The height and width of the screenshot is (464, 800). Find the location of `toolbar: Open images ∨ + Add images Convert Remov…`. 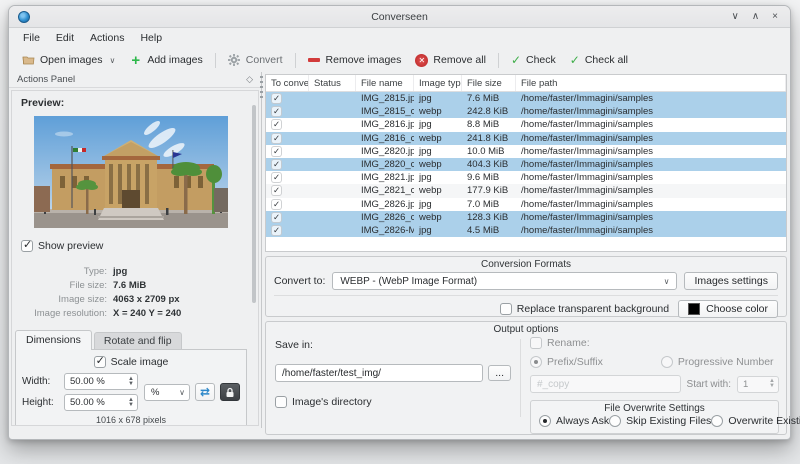

toolbar: Open images ∨ + Add images Convert Remov… is located at coordinates (399, 60).